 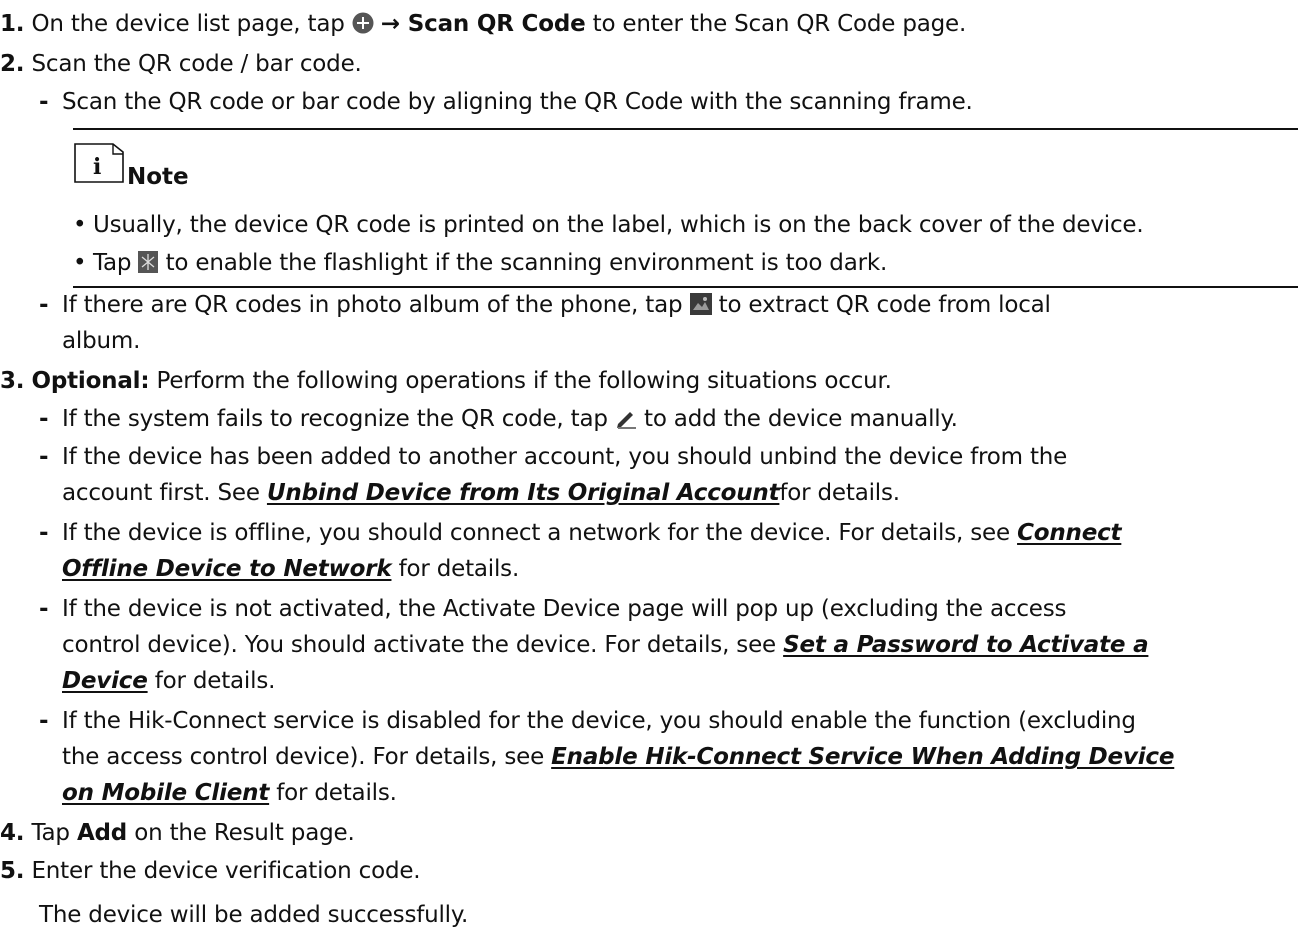 I want to click on step-bold: → Scan QR Code, so click(x=483, y=24).